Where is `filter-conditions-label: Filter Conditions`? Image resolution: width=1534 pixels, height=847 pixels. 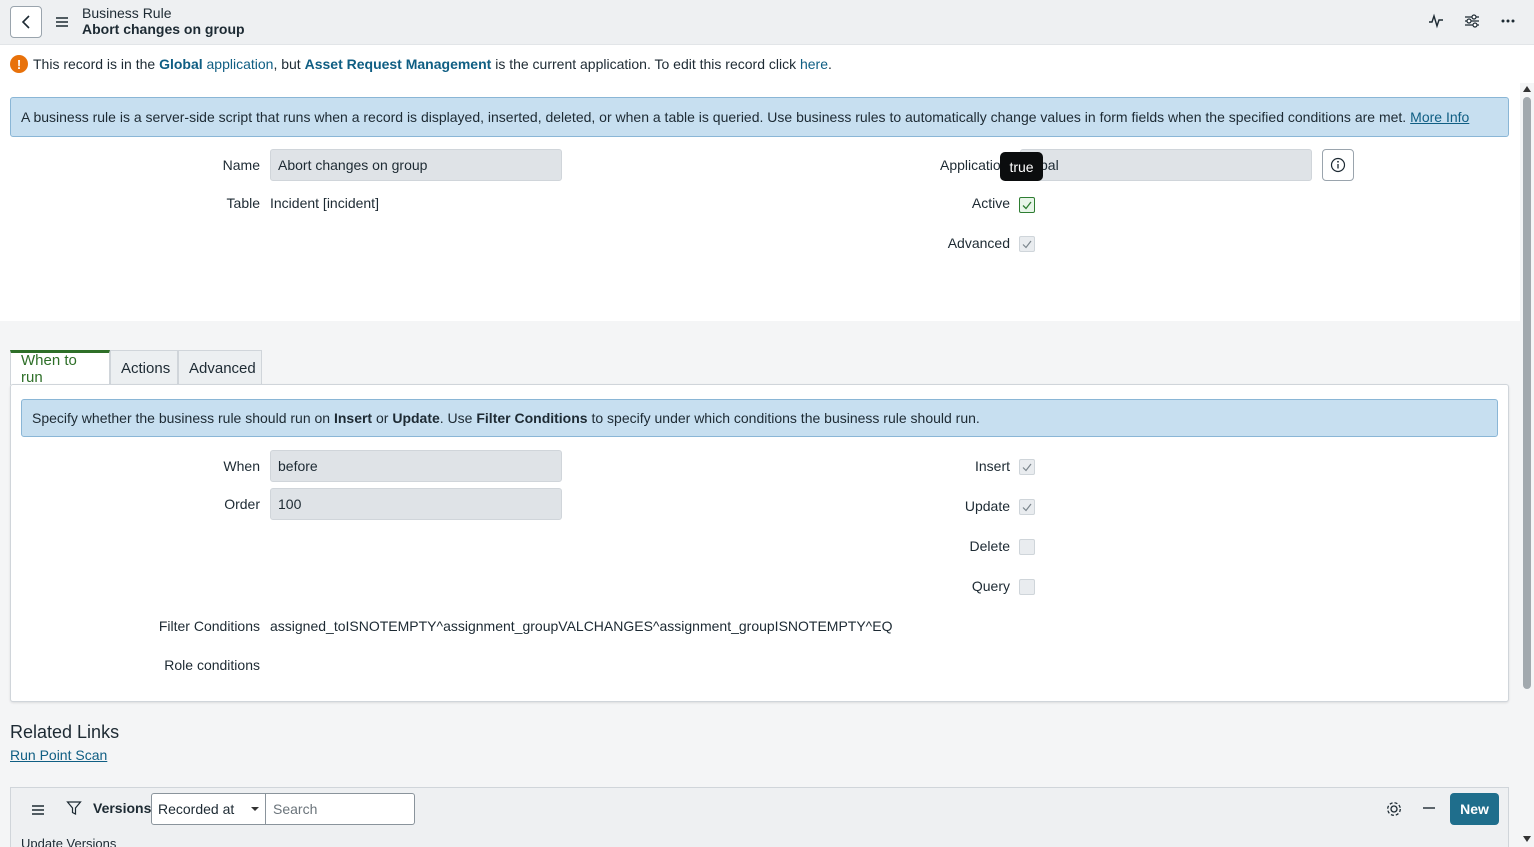
filter-conditions-label: Filter Conditions is located at coordinates (209, 626).